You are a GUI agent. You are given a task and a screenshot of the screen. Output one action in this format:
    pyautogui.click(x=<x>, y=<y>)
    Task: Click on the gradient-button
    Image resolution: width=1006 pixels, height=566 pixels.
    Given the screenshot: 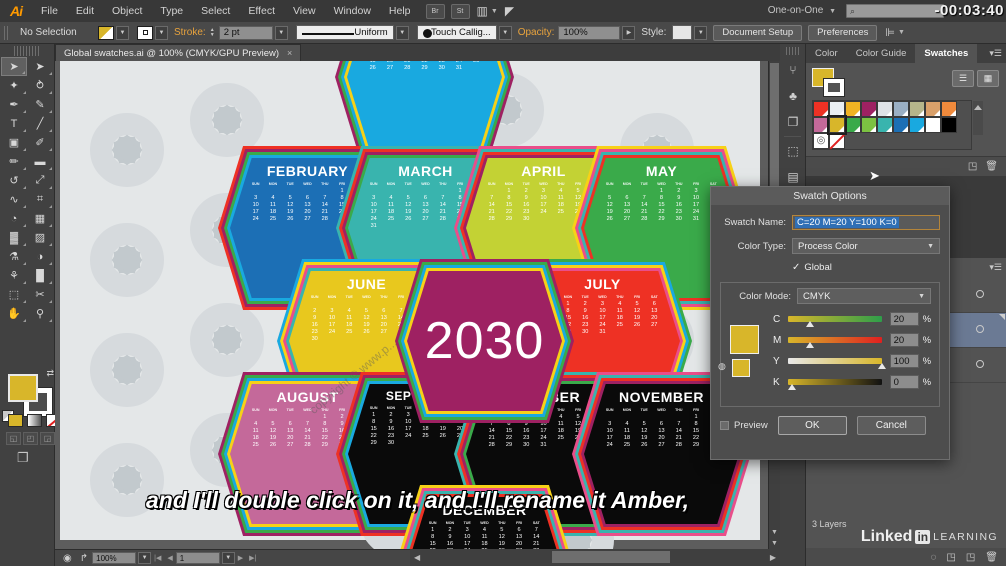 What is the action you would take?
    pyautogui.click(x=34, y=420)
    